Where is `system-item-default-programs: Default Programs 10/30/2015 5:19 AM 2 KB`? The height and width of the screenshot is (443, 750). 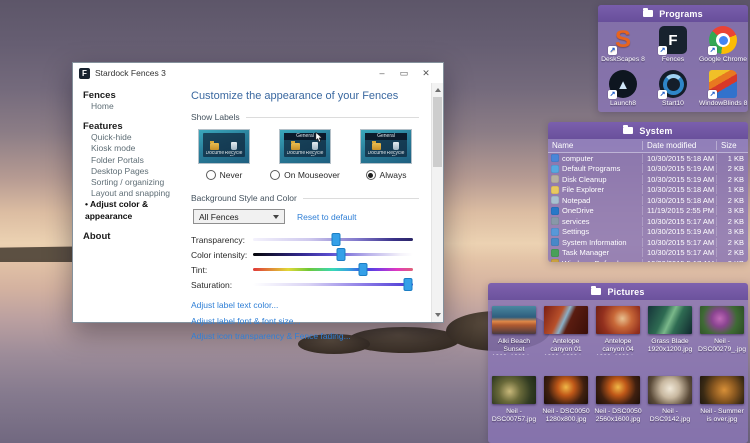 system-item-default-programs: Default Programs 10/30/2015 5:19 AM 2 KB is located at coordinates (648, 169).